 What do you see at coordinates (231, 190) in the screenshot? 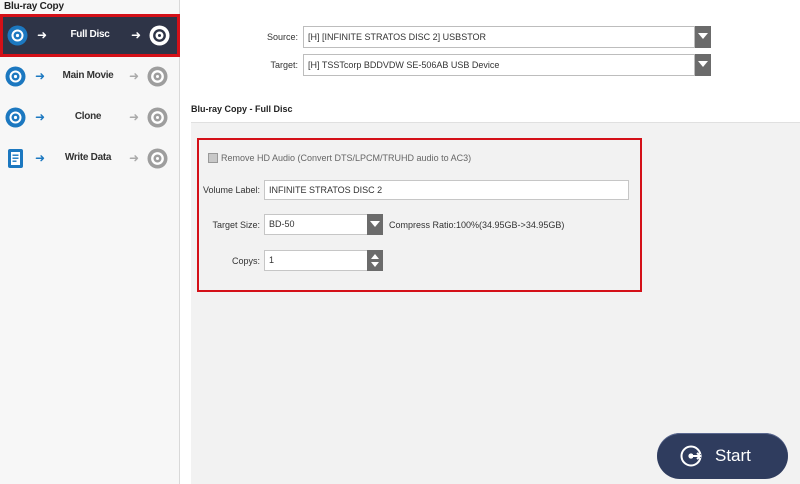
I see `volume-label-label: Volume Label:` at bounding box center [231, 190].